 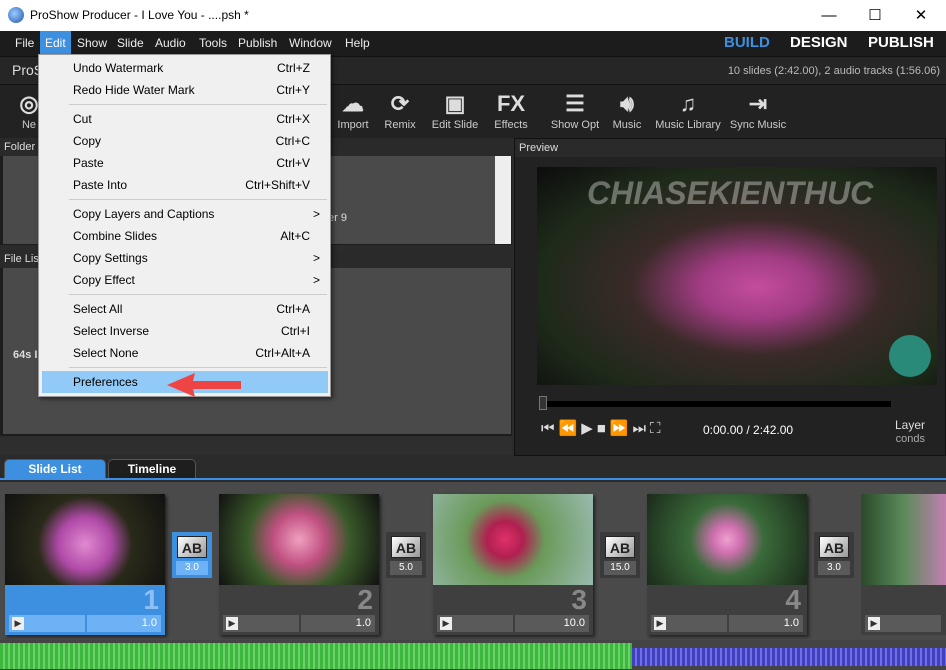 I want to click on folder-scrollbar, so click(x=503, y=200).